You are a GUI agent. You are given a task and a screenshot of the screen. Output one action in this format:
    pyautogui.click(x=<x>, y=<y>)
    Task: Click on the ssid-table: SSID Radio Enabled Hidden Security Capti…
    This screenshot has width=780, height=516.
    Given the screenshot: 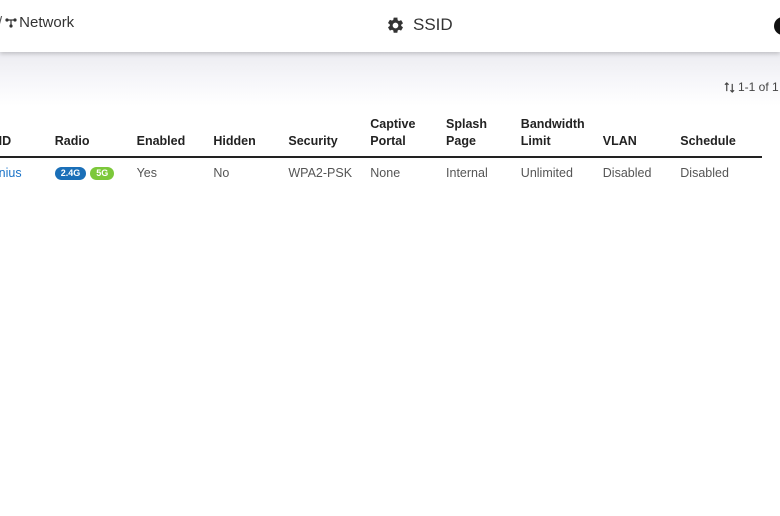 What is the action you would take?
    pyautogui.click(x=381, y=151)
    